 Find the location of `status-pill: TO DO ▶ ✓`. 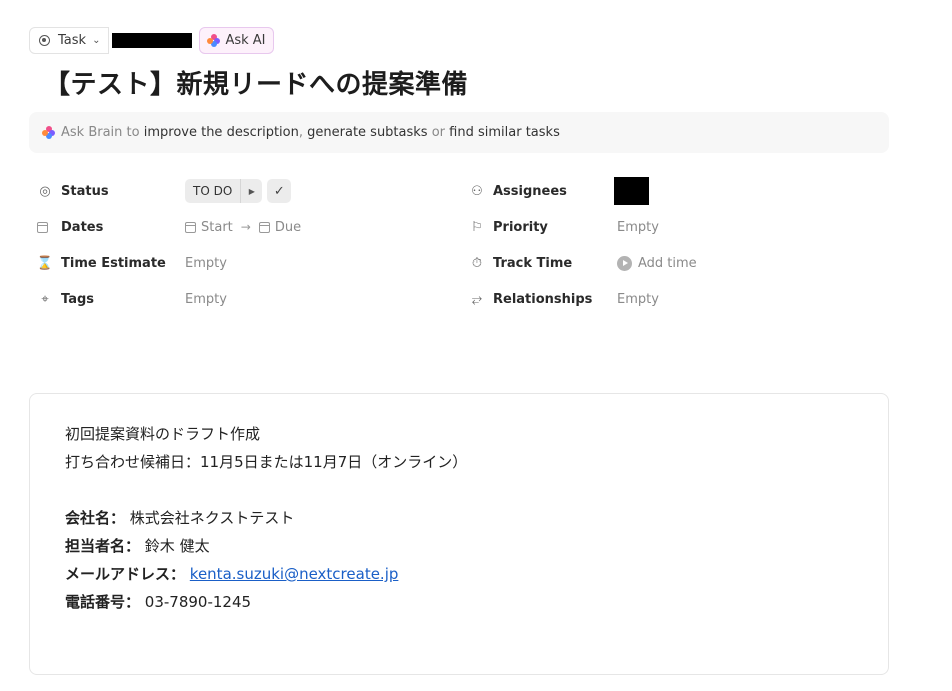

status-pill: TO DO ▶ ✓ is located at coordinates (238, 191).